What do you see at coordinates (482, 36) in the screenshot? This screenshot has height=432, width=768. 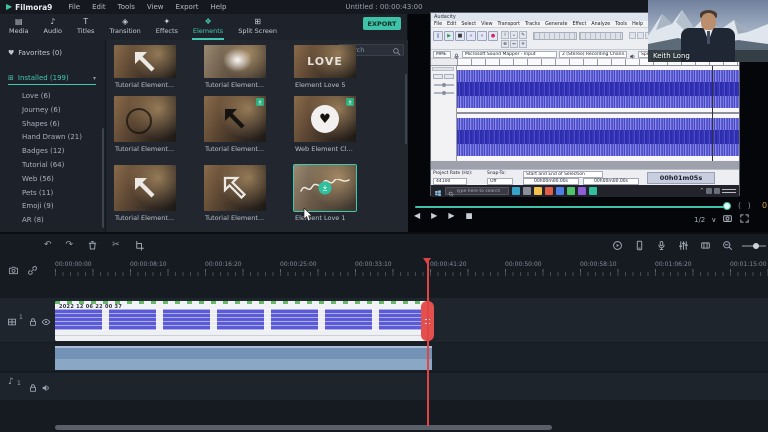 I see `skip-to-end-button: »` at bounding box center [482, 36].